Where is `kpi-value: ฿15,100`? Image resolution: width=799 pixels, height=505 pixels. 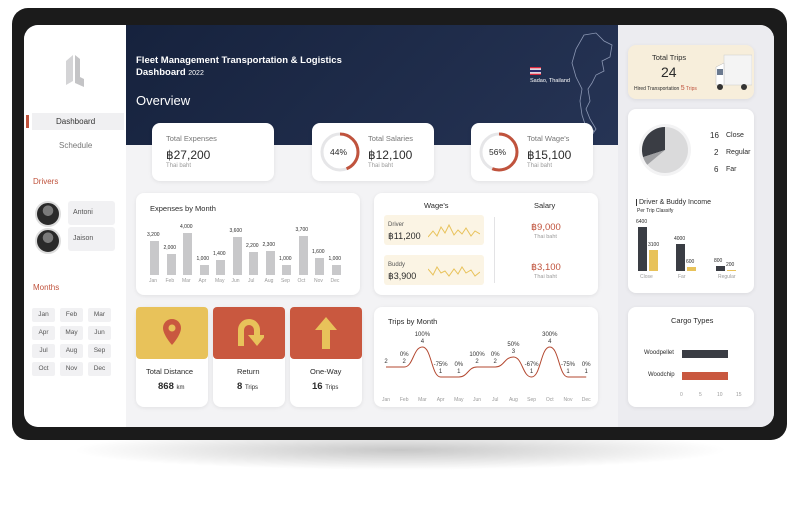
kpi-value: ฿15,100 is located at coordinates (549, 155).